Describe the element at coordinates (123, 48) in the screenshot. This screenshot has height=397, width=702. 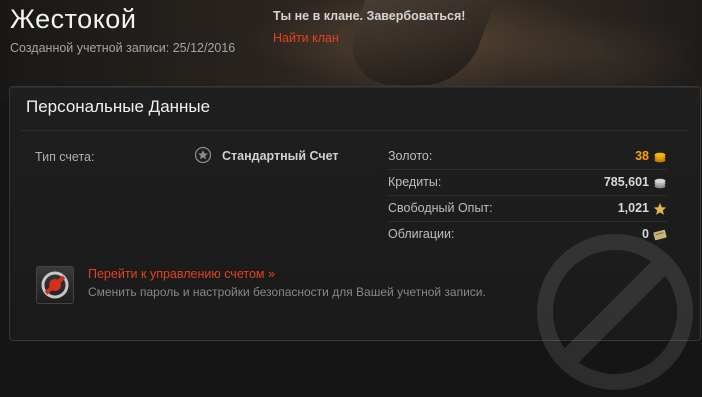
I see `account-created-date: Созданной учетной записи: 25/12/2016` at that location.